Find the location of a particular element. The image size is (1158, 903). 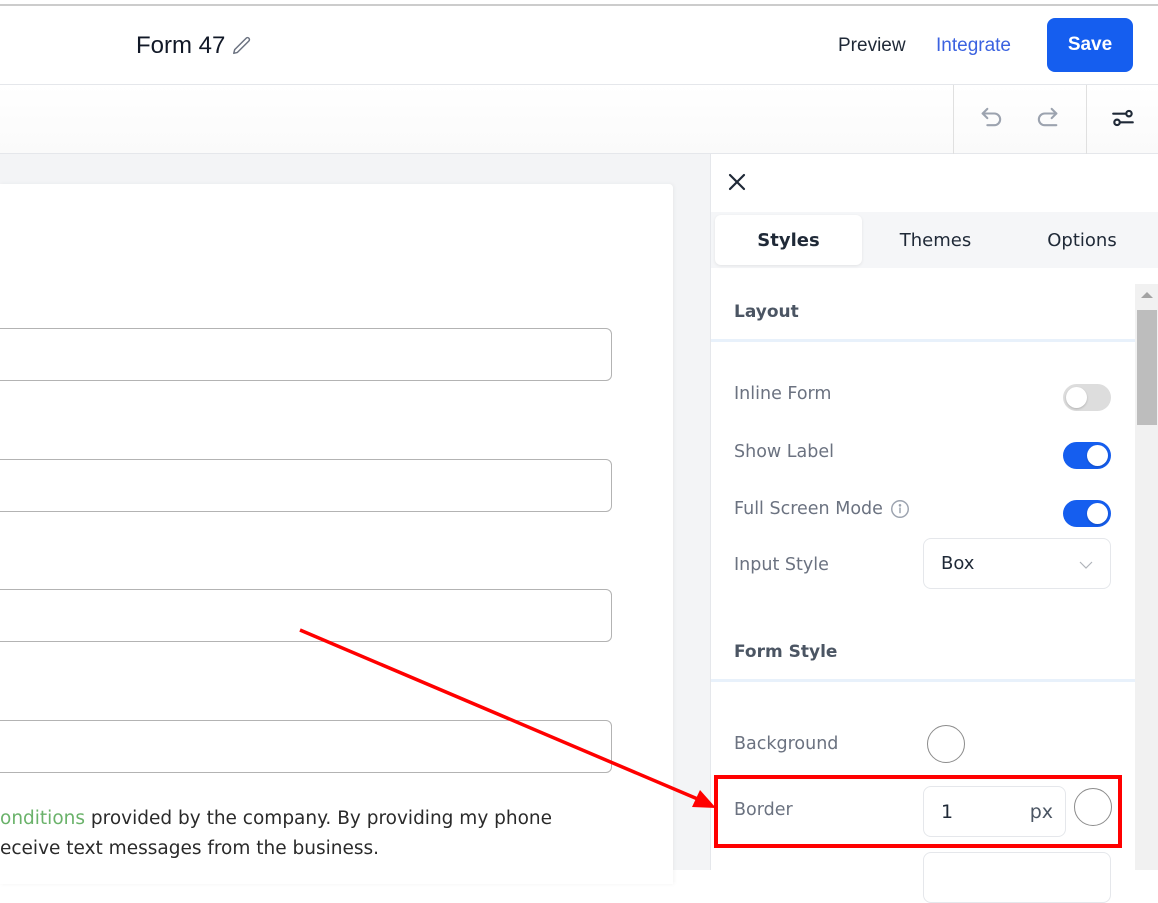

input-style-select: Box is located at coordinates (1017, 563).